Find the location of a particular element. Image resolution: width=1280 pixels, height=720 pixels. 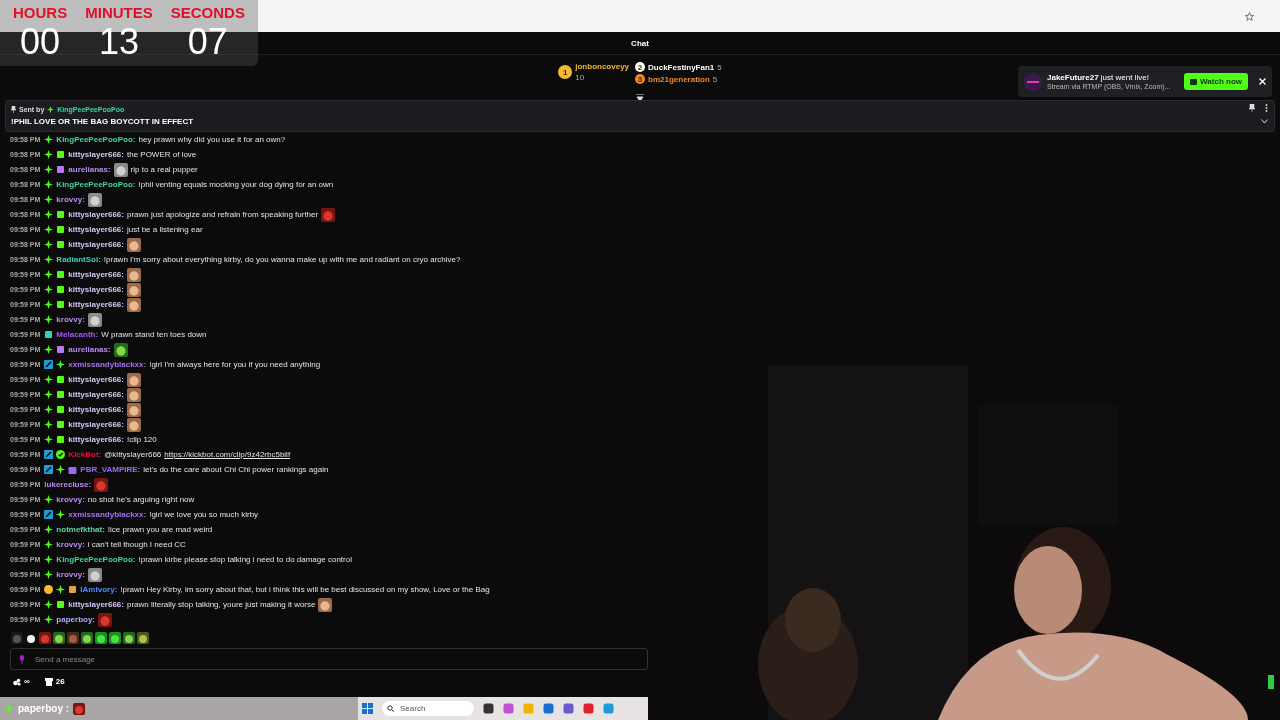

message-text: !prawn kirbe please stop talking i need to do damage control is located at coordinates (245, 559).